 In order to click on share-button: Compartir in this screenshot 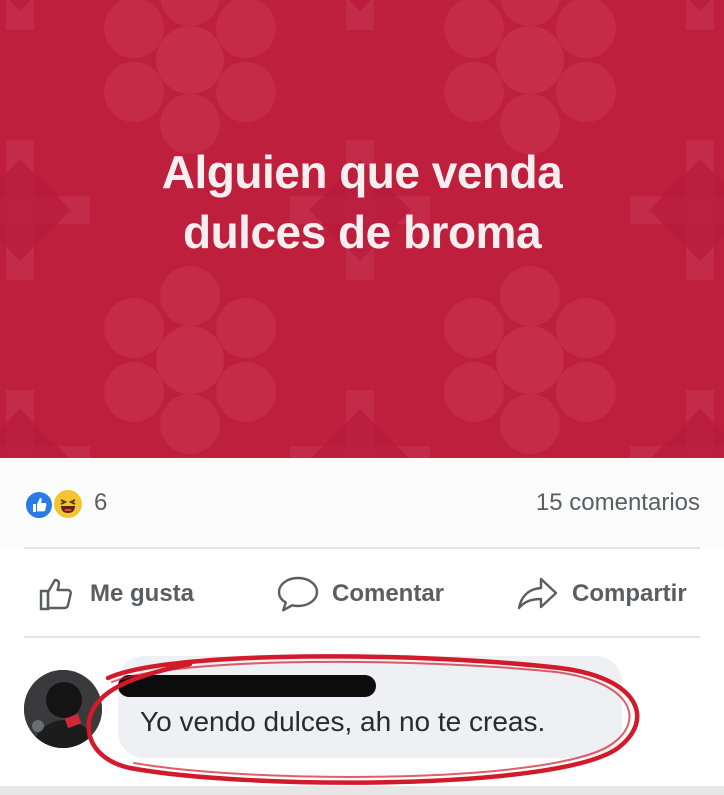, I will do `click(601, 594)`.